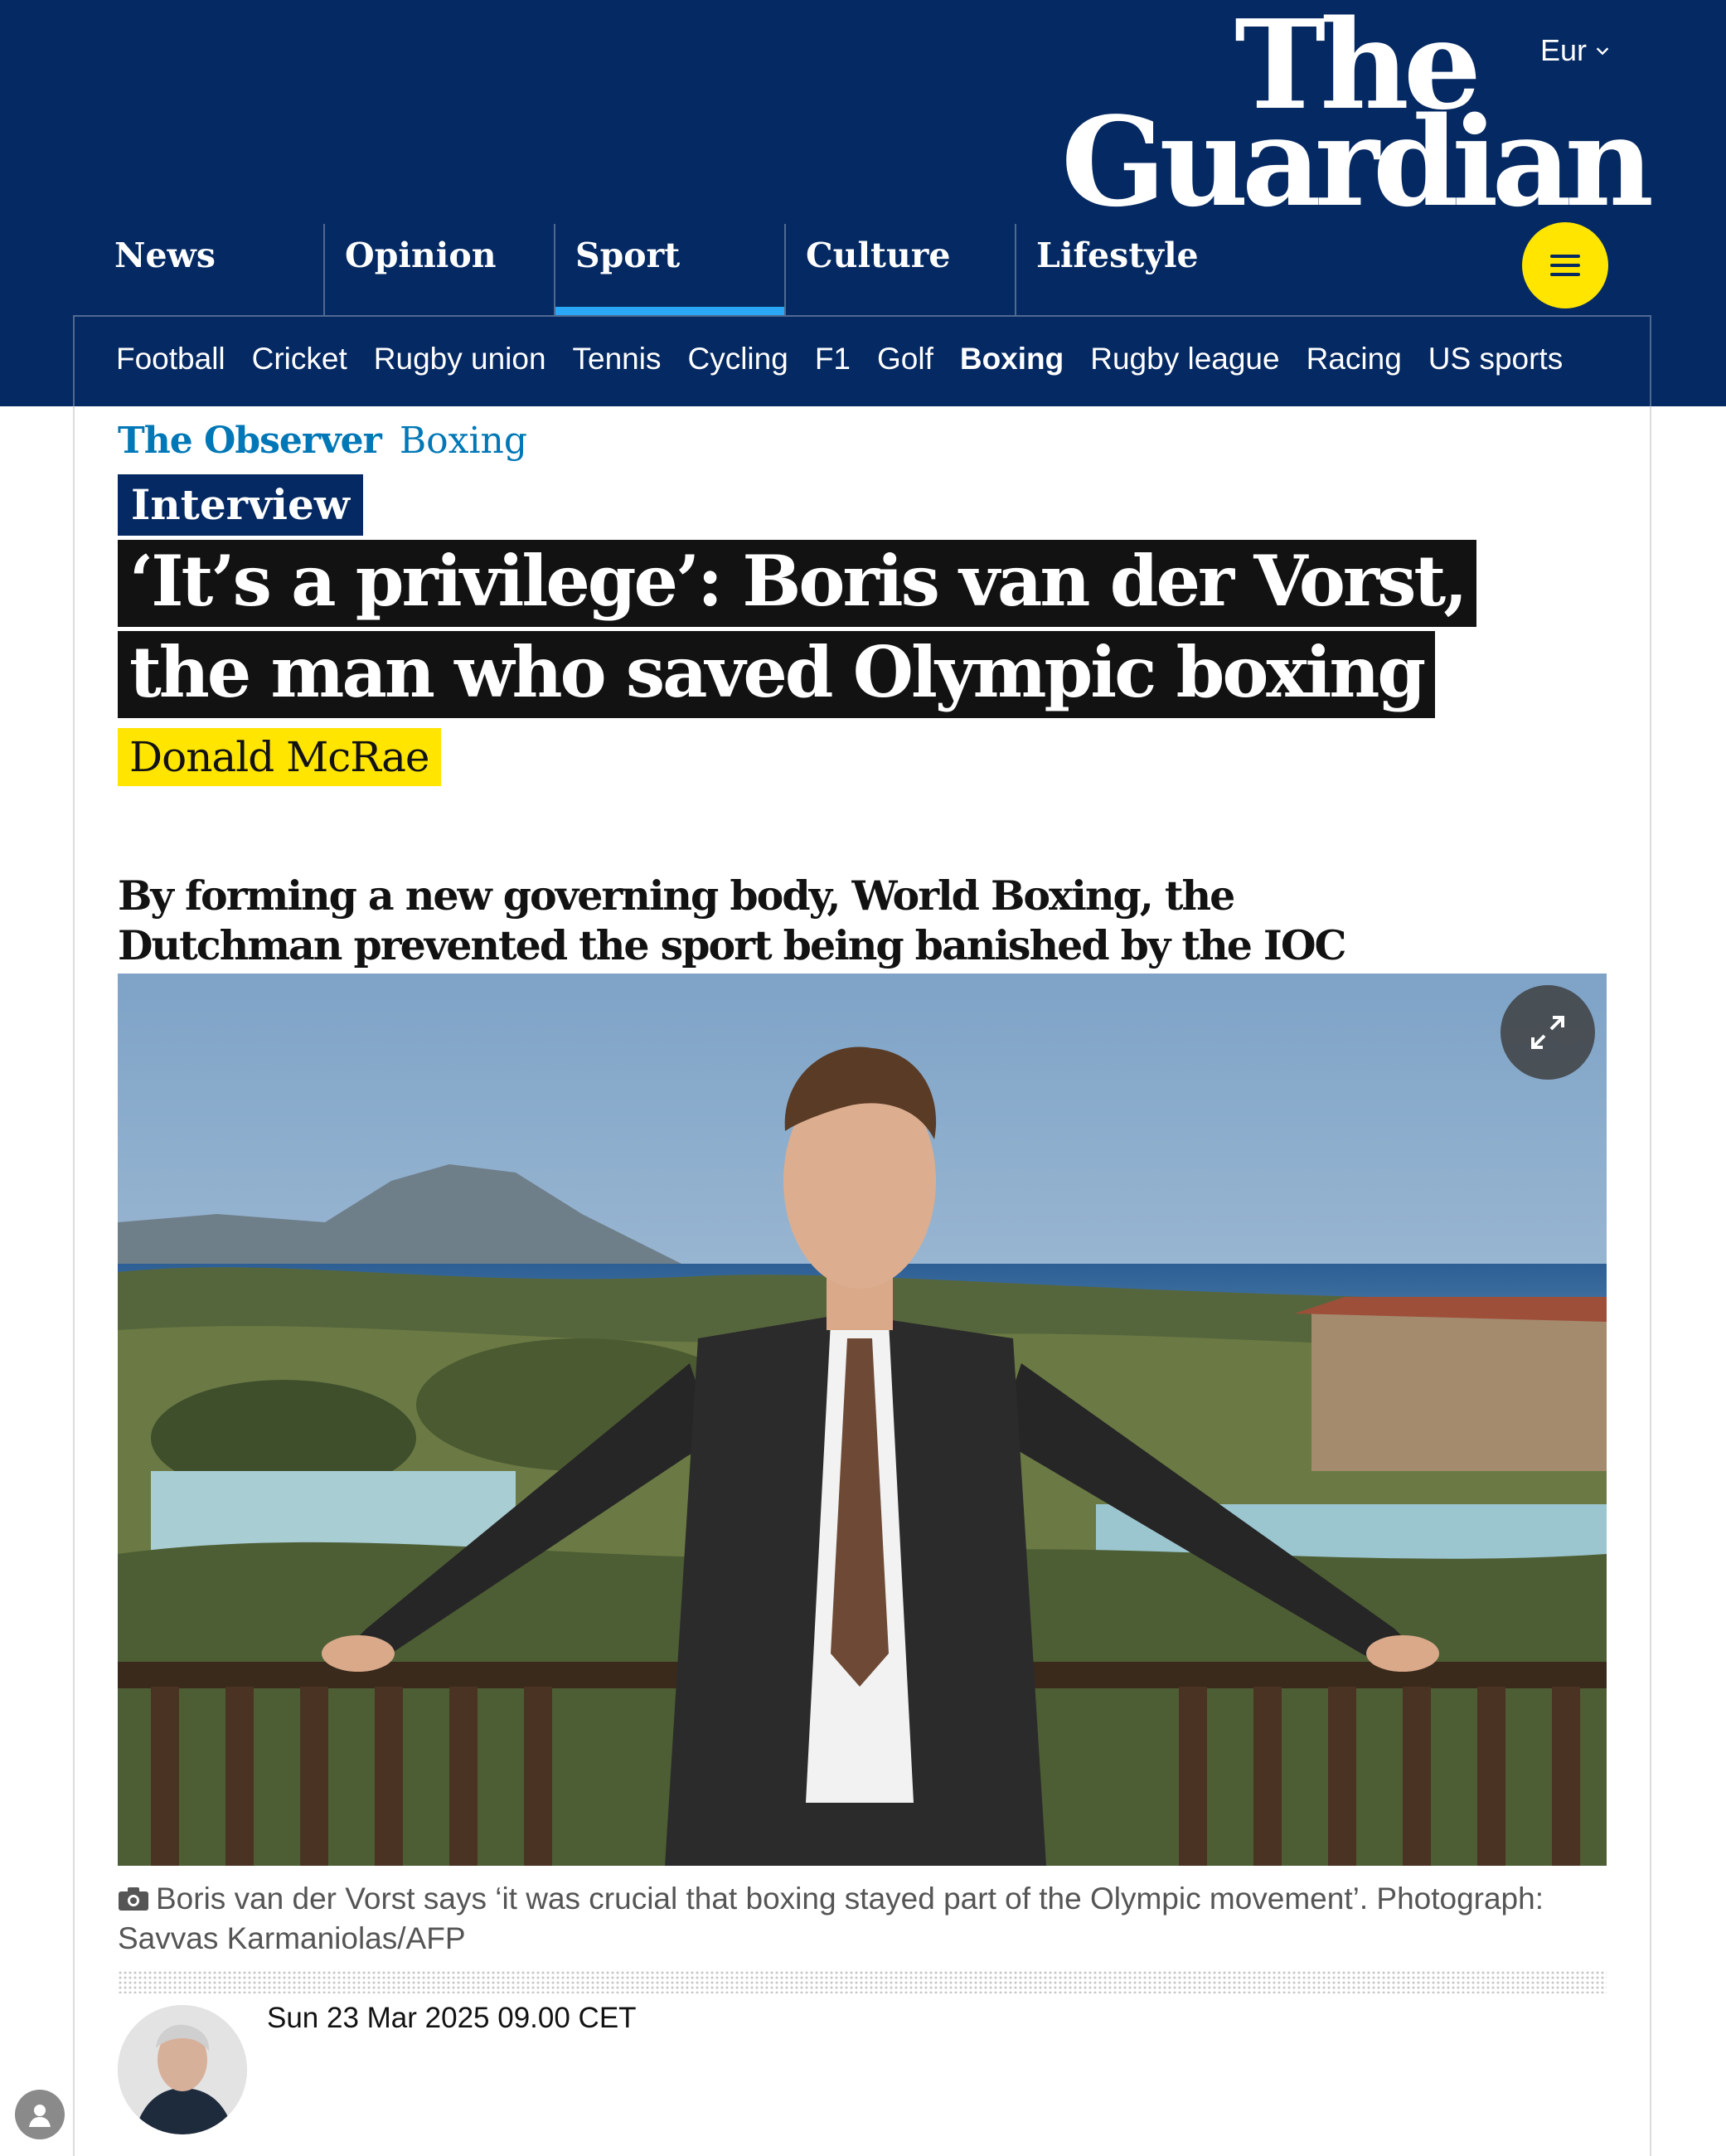 This screenshot has width=1726, height=2156. I want to click on pillar-lifestyle: Lifestyle, so click(1130, 270).